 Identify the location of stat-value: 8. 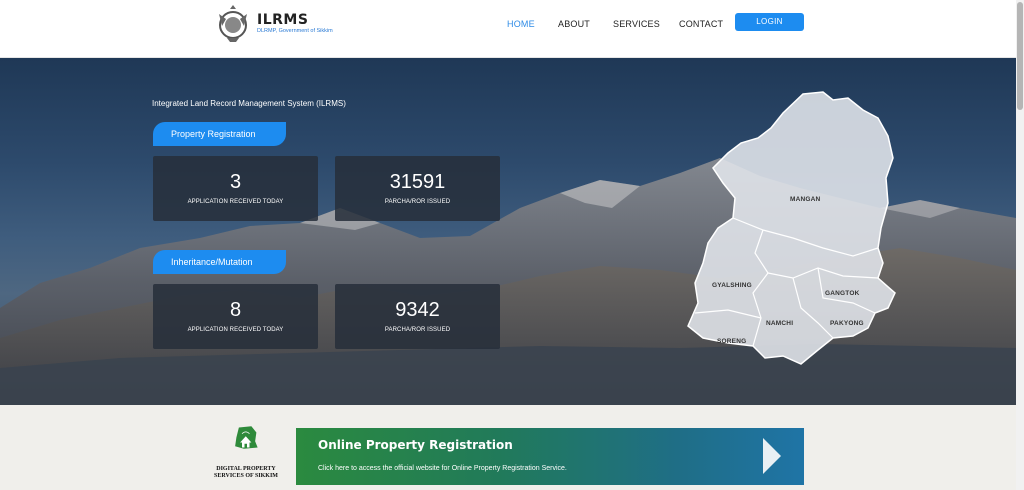
(235, 310).